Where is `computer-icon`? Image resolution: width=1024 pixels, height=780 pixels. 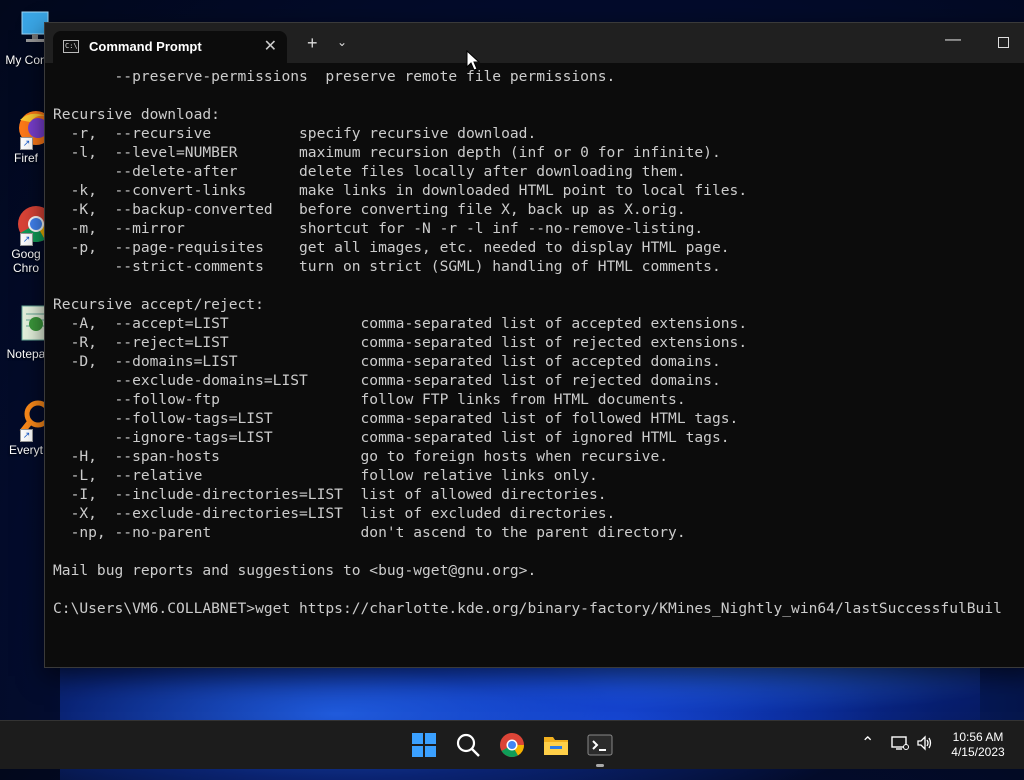
computer-icon is located at coordinates (27, 30).